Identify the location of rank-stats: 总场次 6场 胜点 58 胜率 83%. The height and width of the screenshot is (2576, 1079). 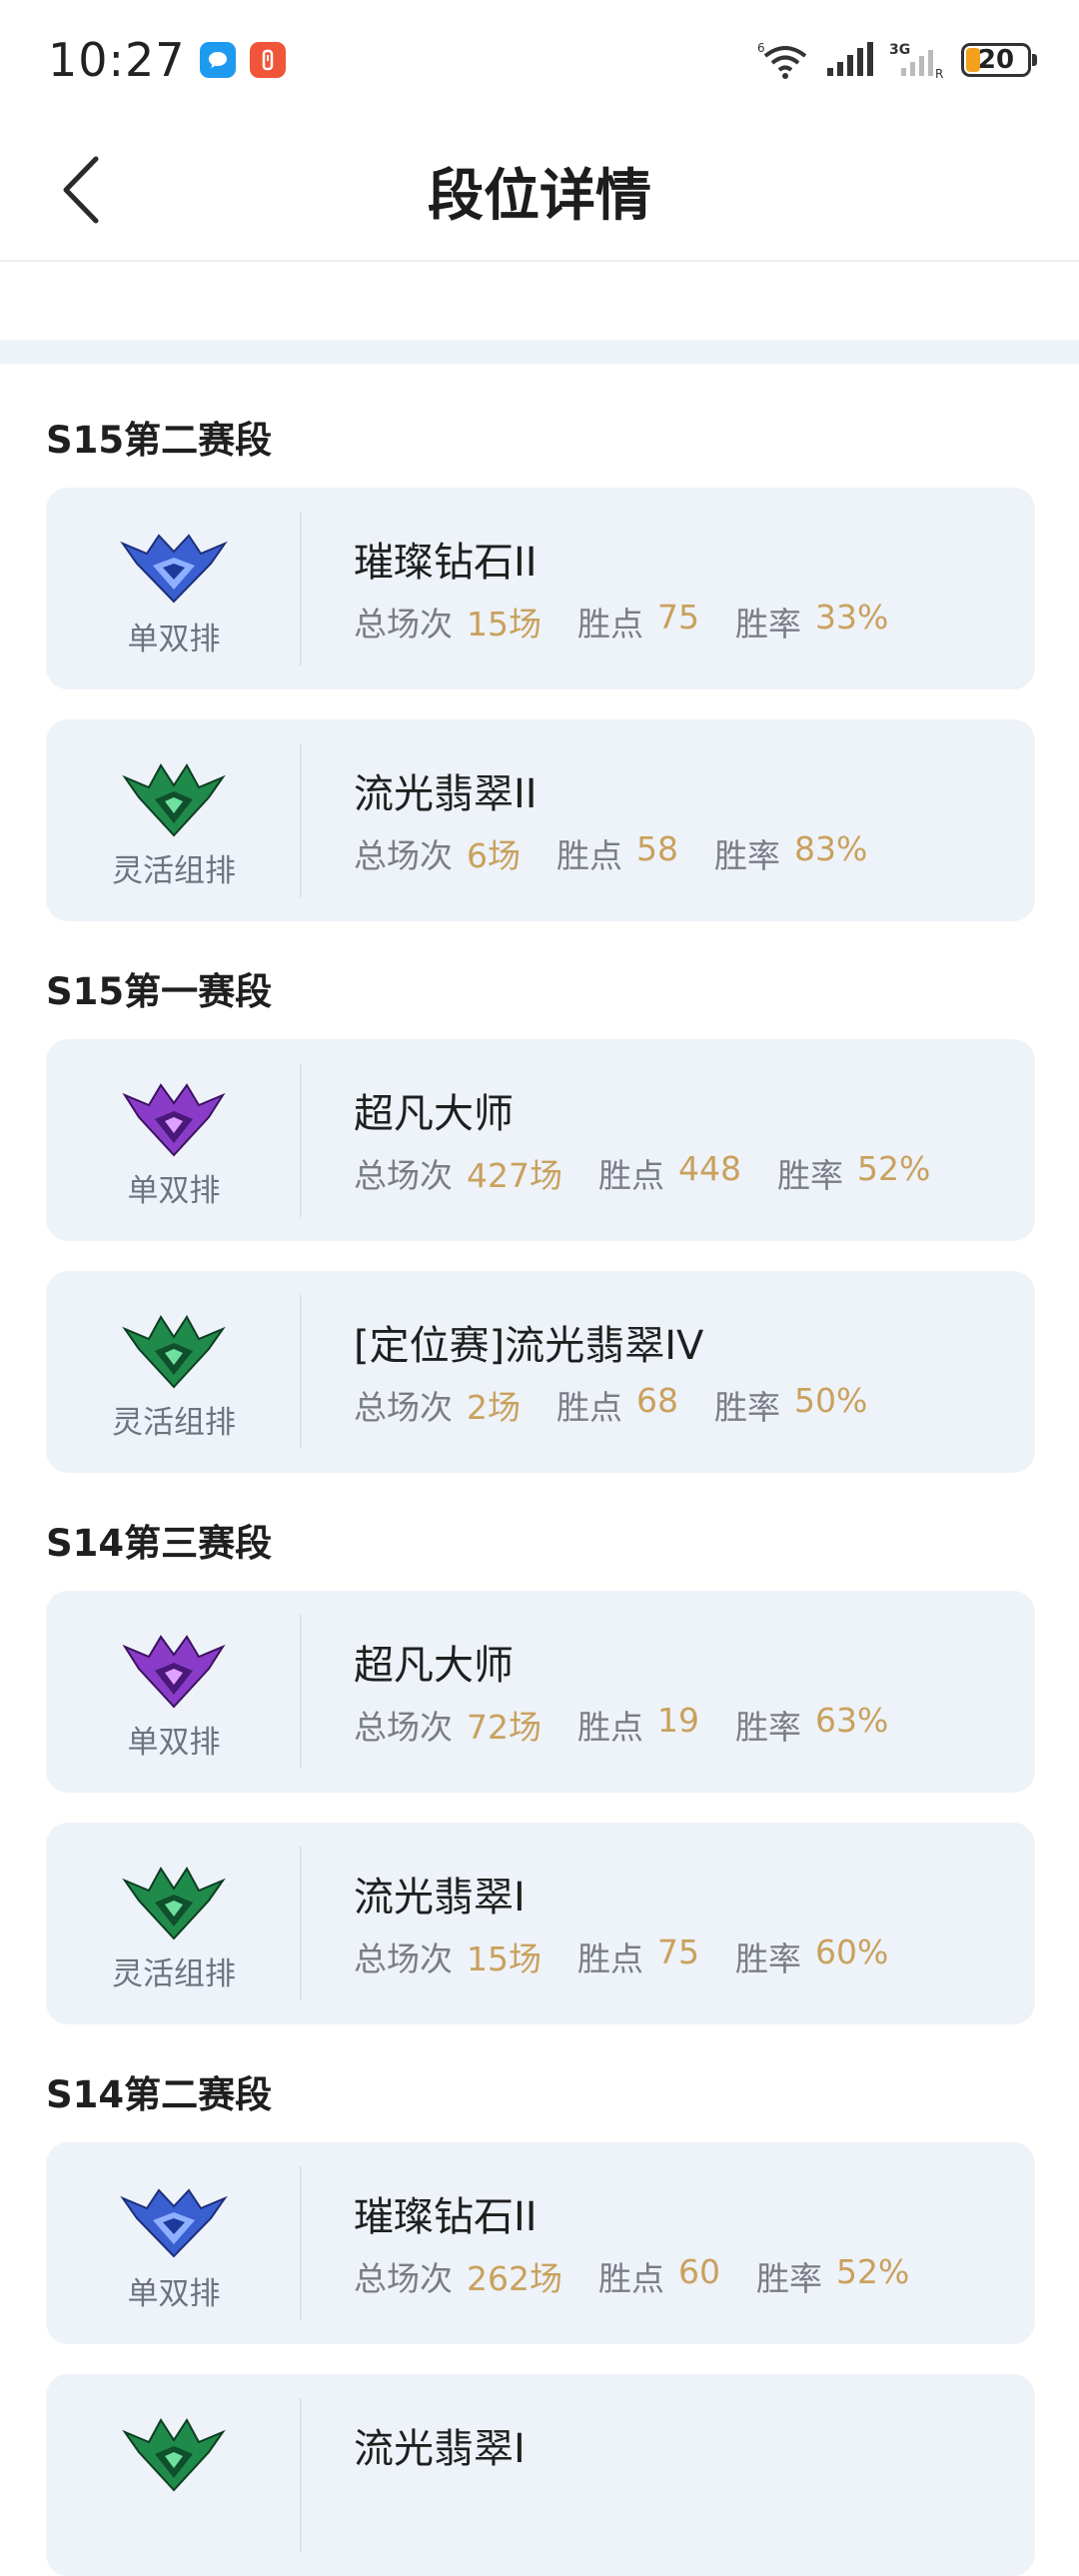
(628, 853).